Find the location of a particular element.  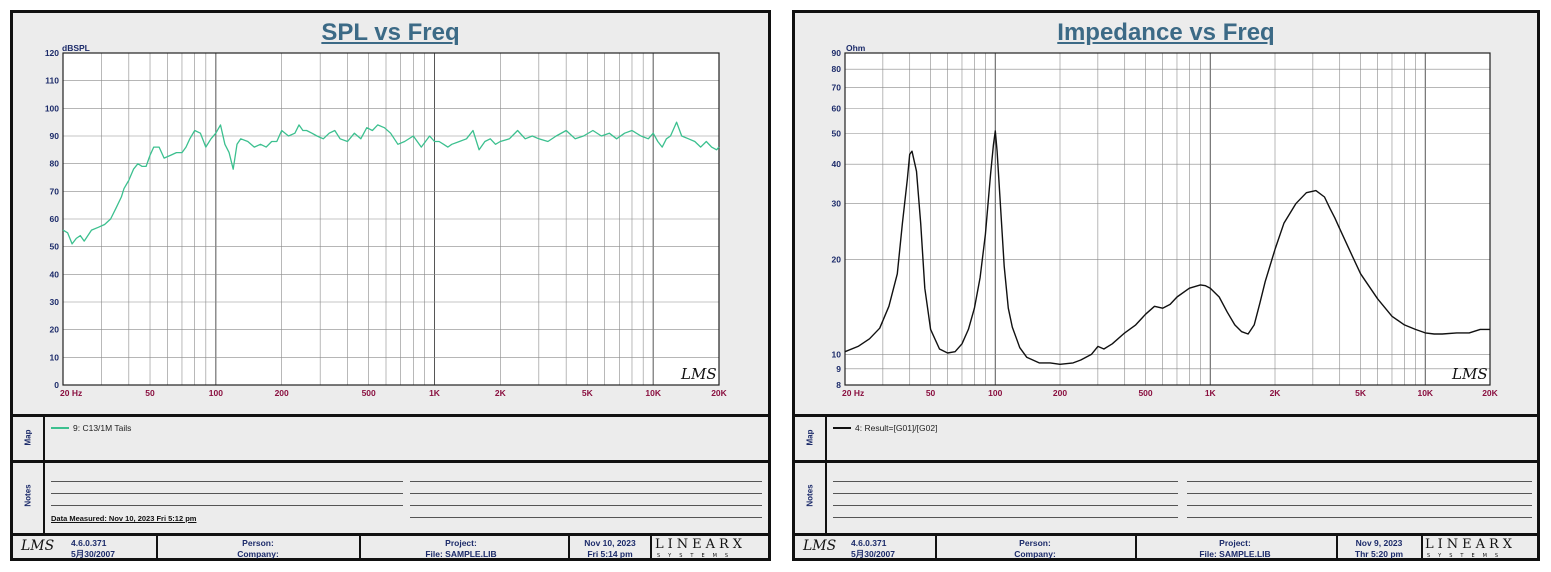

legend-label: 4: Result=[G01]/[G02] is located at coordinates (896, 428).